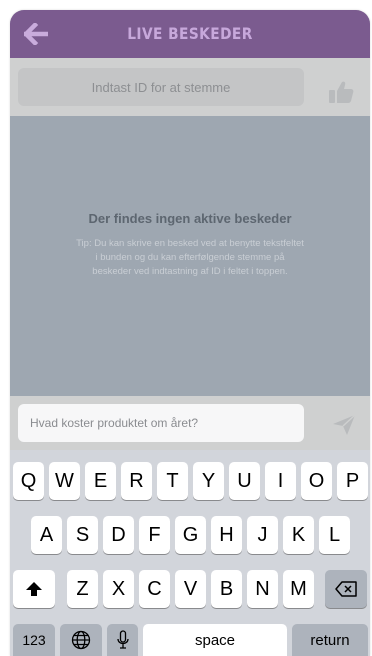  I want to click on key-d: D, so click(118, 535).